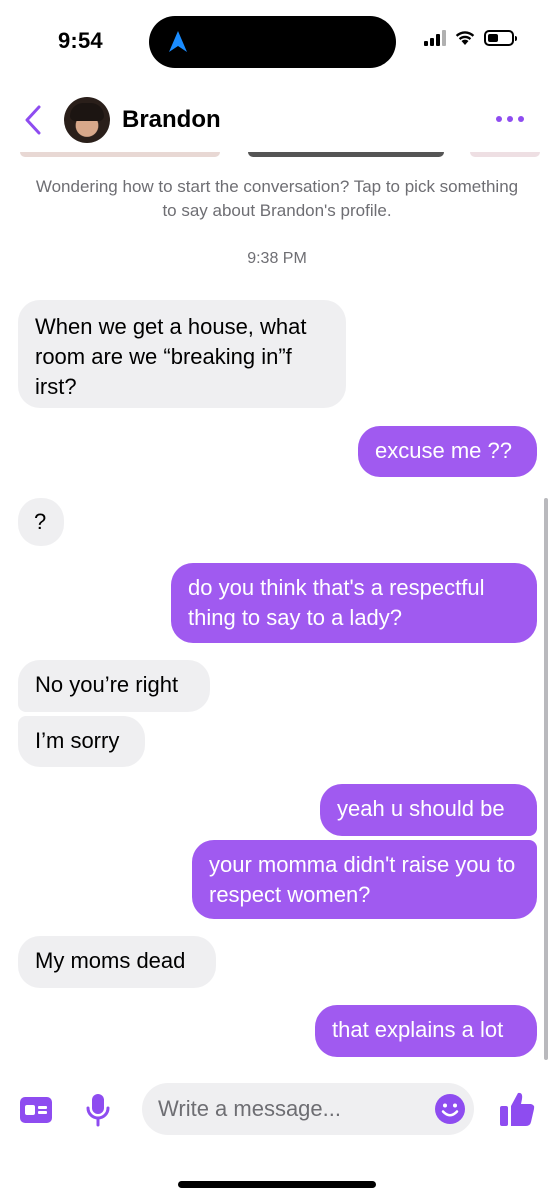 The image size is (554, 1200). Describe the element at coordinates (277, 121) in the screenshot. I see `chat-header: Brandon` at that location.